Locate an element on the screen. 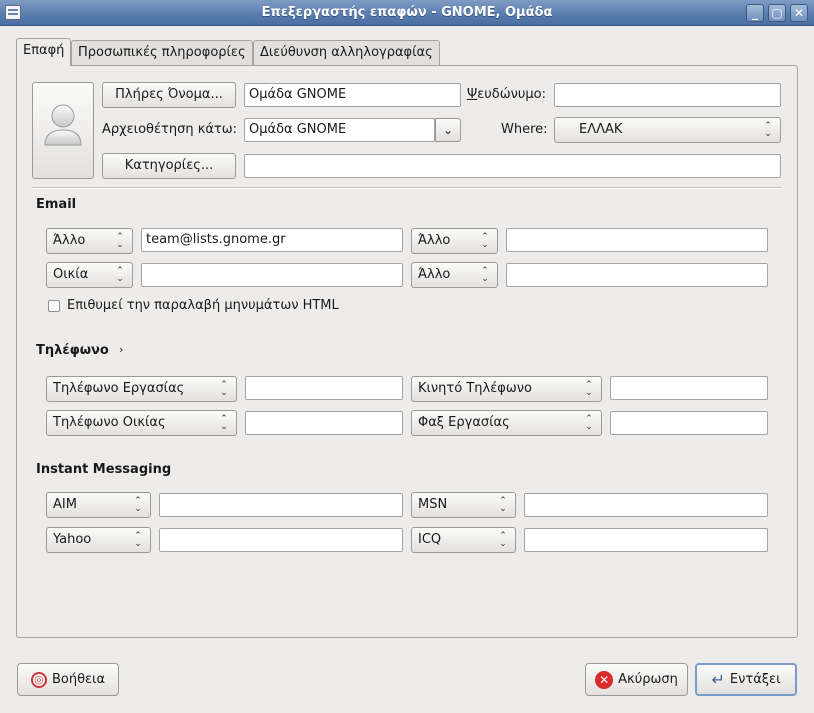 This screenshot has height=713, width=814. nickname-field is located at coordinates (667, 95).